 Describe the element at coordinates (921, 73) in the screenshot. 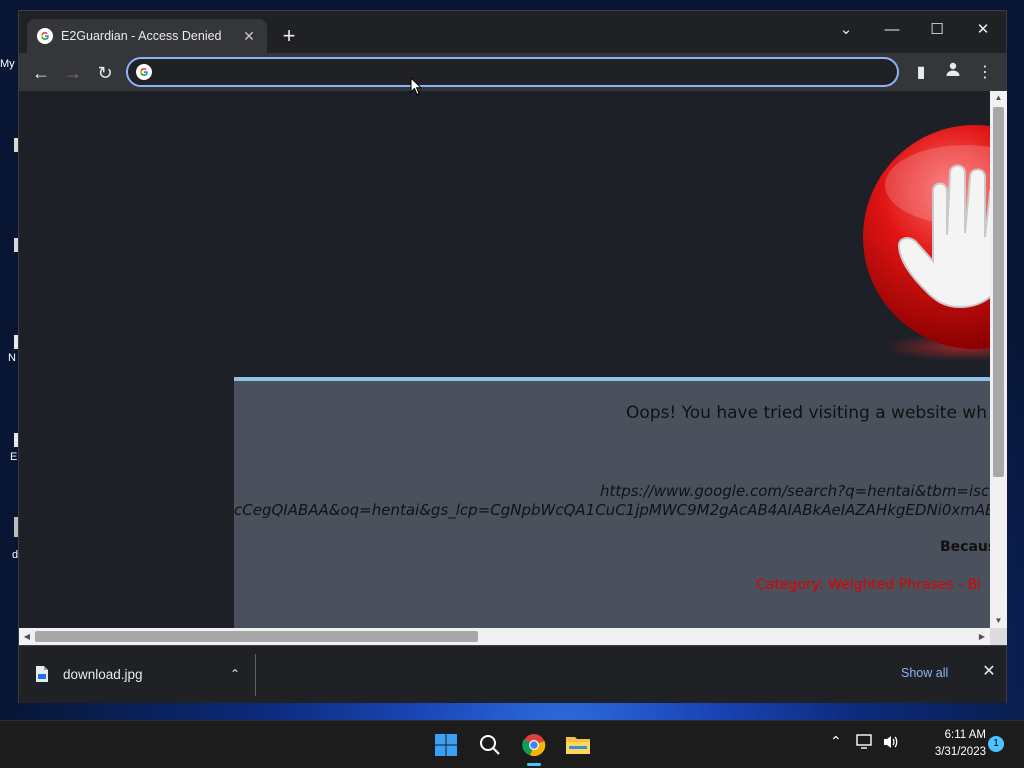

I see `side-panel-icon: ▮` at that location.